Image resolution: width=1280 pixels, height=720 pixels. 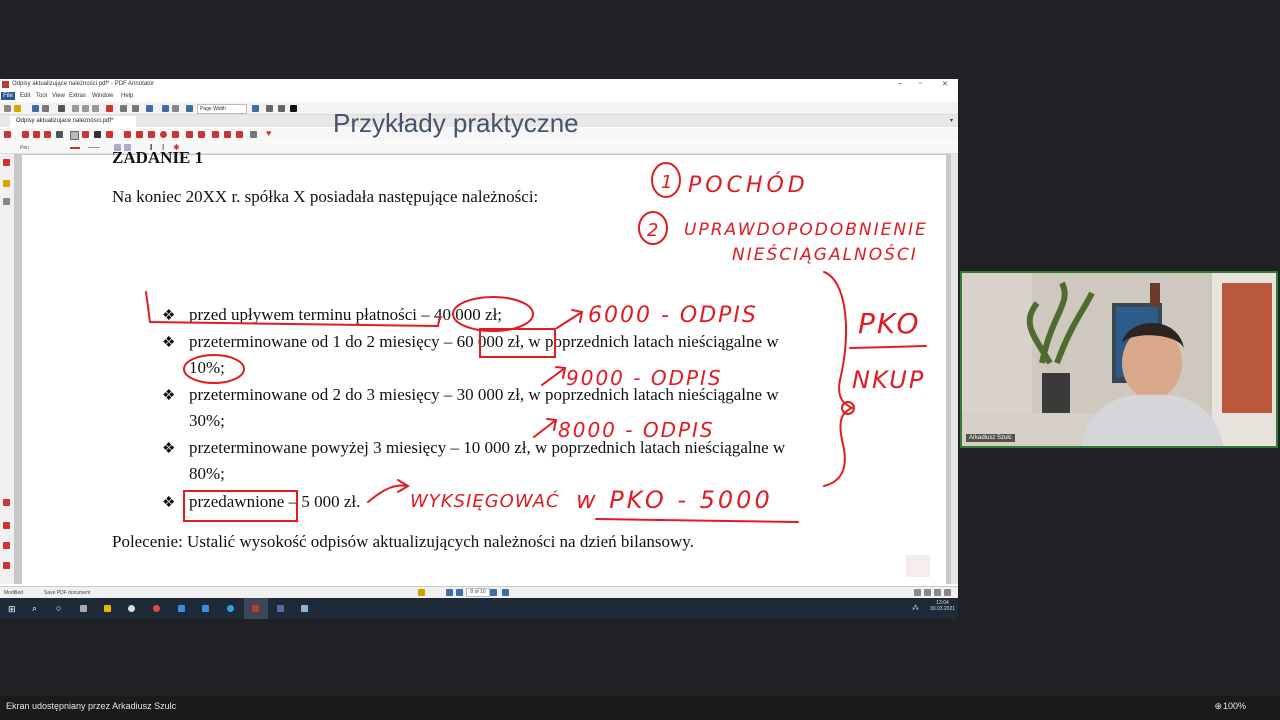 I want to click on ink-word-2b: NIEŚCIĄGALNOŚCI, so click(x=825, y=254).